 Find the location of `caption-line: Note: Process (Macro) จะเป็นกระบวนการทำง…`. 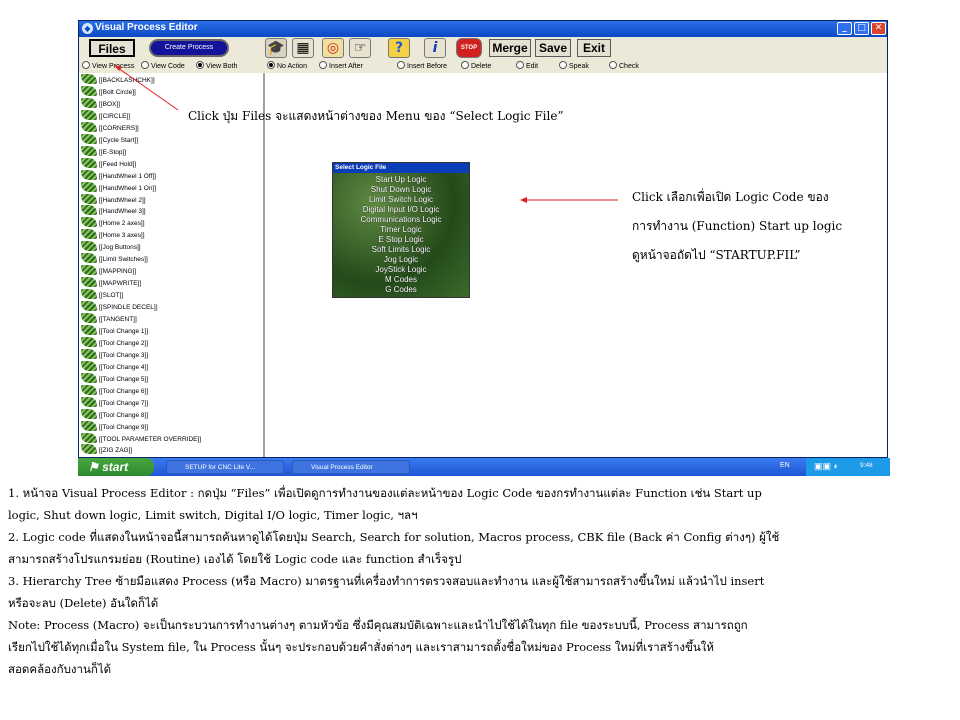

caption-line: Note: Process (Macro) จะเป็นกระบวนการทำง… is located at coordinates (378, 625).